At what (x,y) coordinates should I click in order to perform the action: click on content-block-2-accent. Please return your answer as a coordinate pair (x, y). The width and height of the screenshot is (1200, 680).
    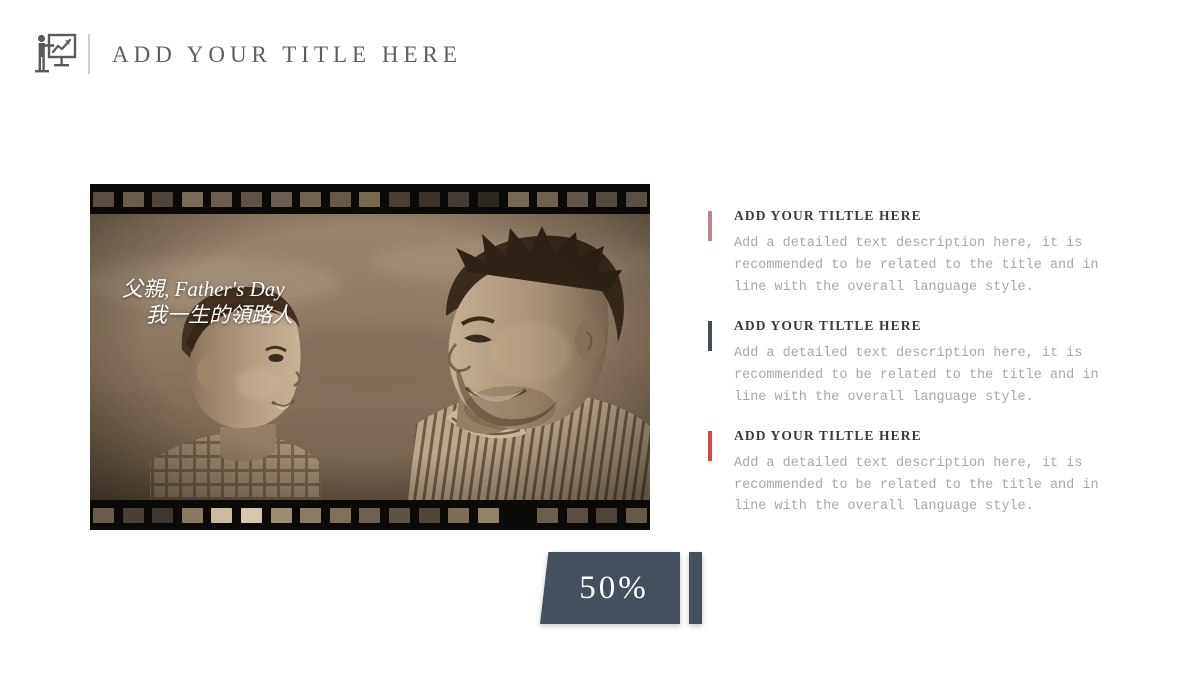
    Looking at the image, I should click on (710, 335).